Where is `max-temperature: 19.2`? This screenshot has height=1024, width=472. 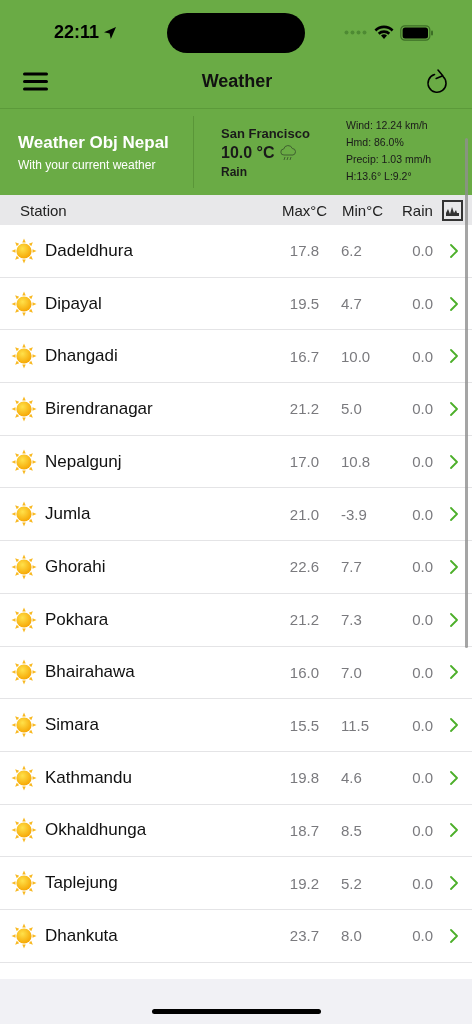
max-temperature: 19.2 is located at coordinates (303, 883).